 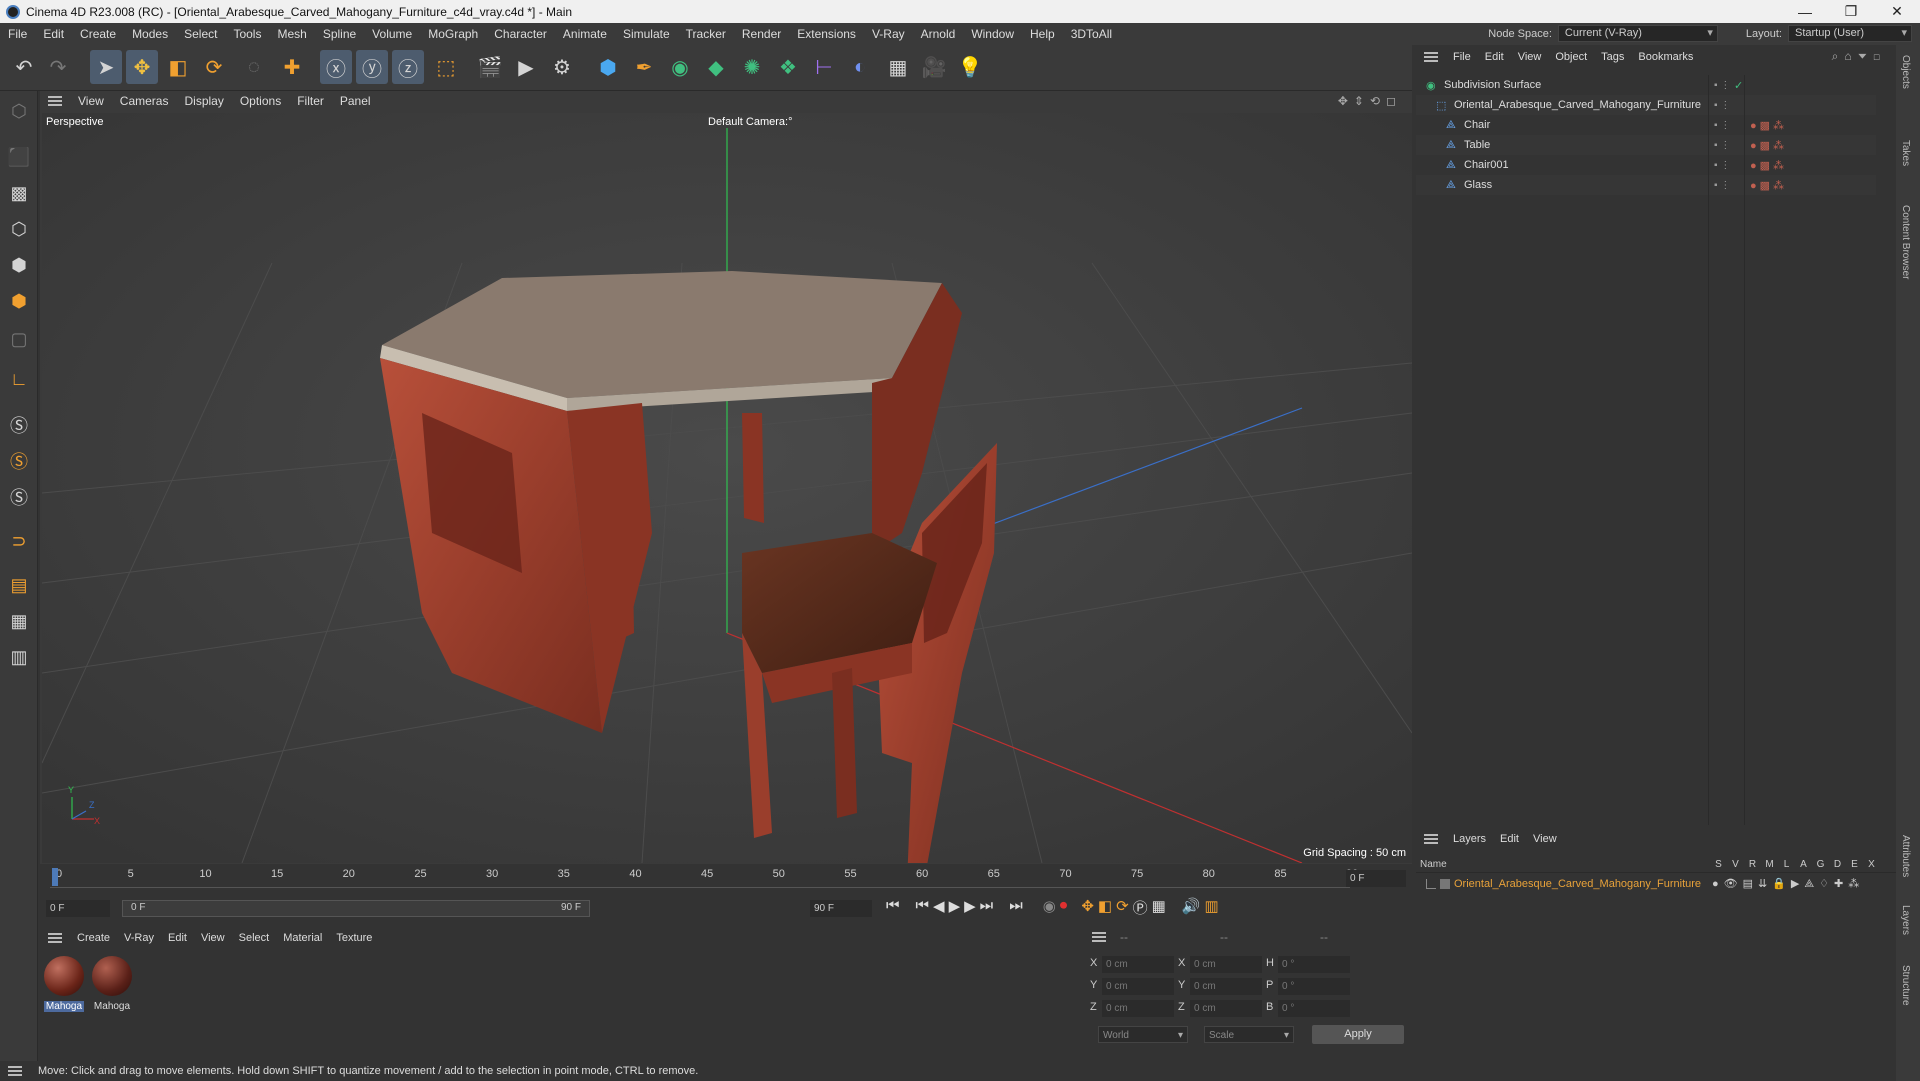 What do you see at coordinates (19, 265) in the screenshot?
I see `edges-mode-icon: ⬢` at bounding box center [19, 265].